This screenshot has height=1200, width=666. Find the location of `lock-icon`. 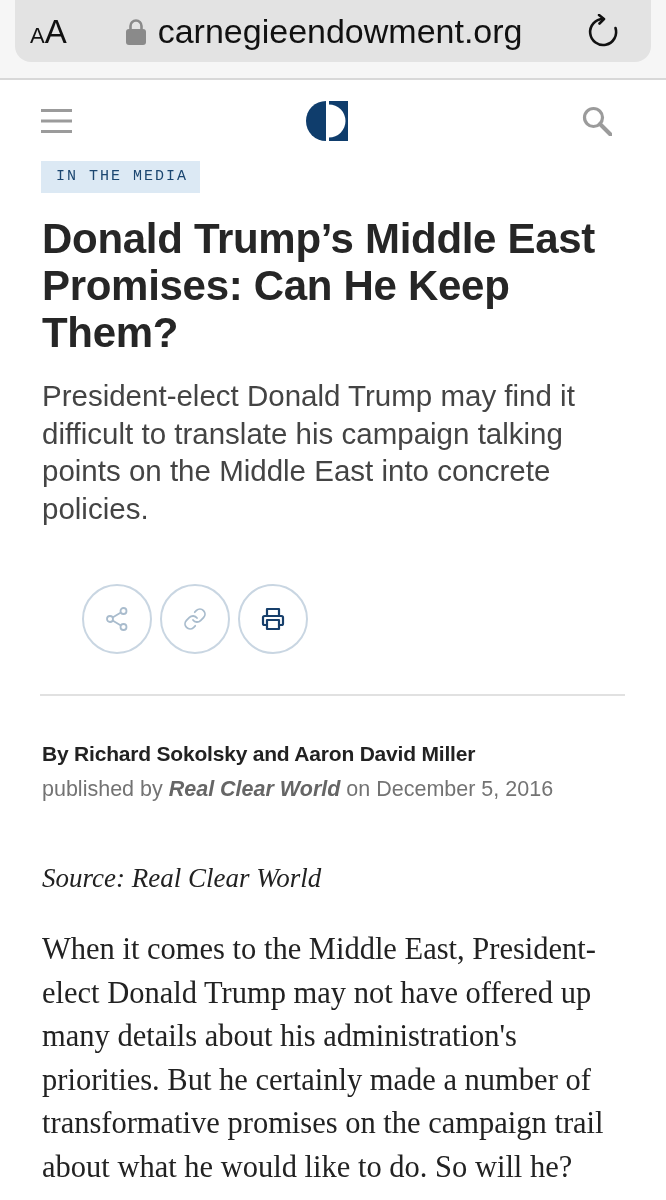

lock-icon is located at coordinates (135, 31).